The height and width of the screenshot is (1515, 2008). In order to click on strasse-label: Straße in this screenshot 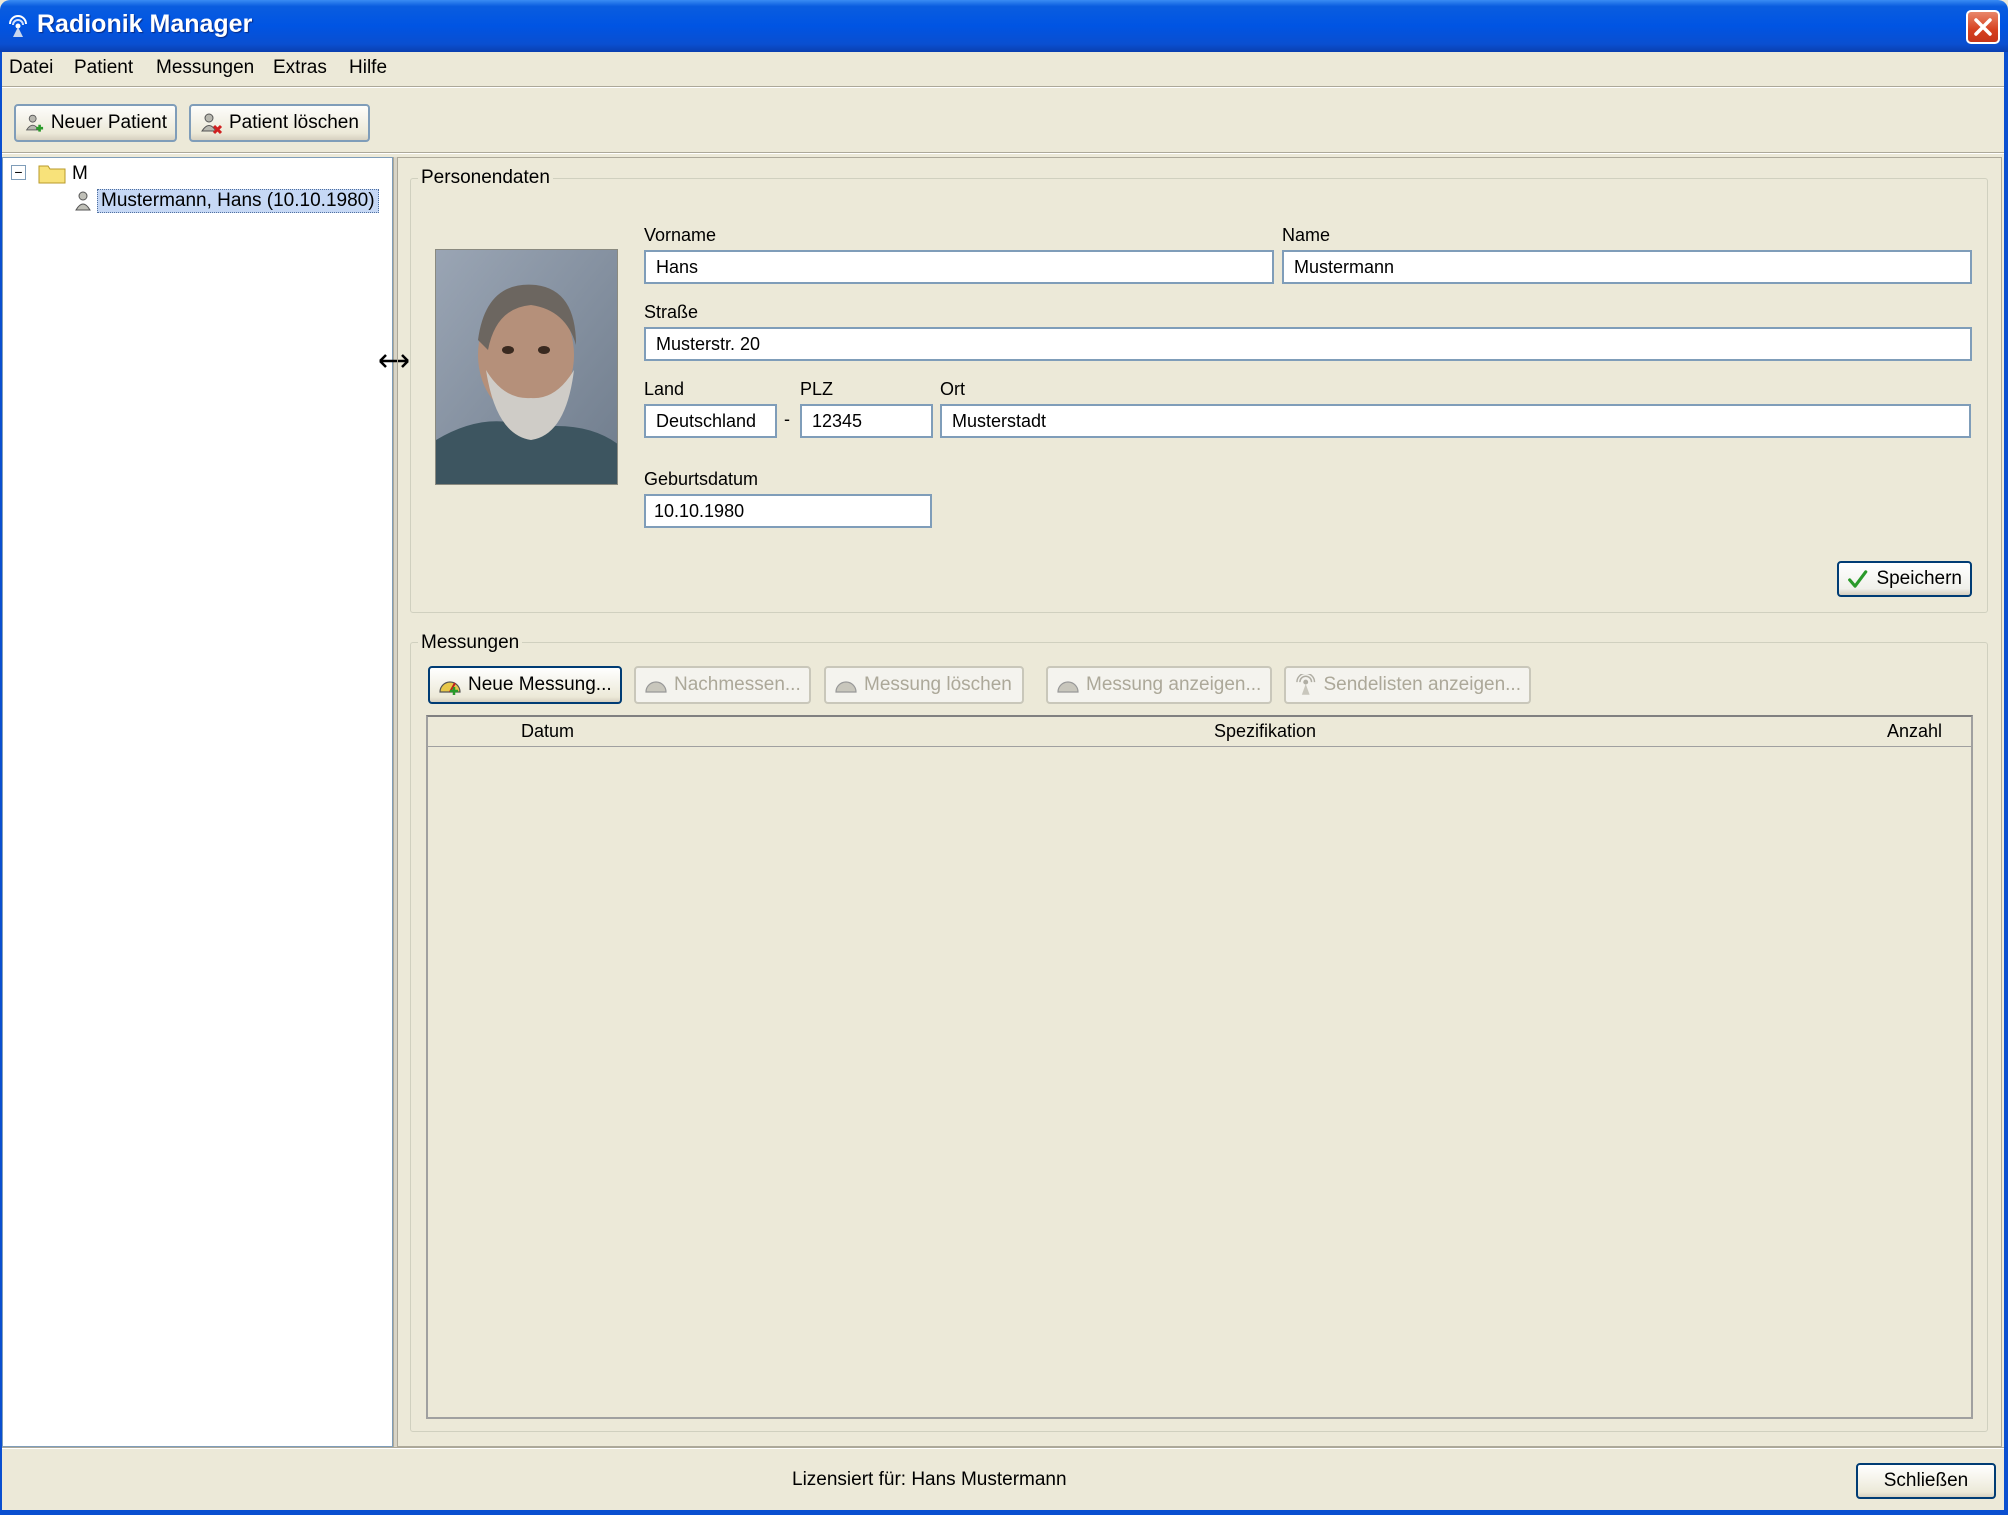, I will do `click(671, 312)`.